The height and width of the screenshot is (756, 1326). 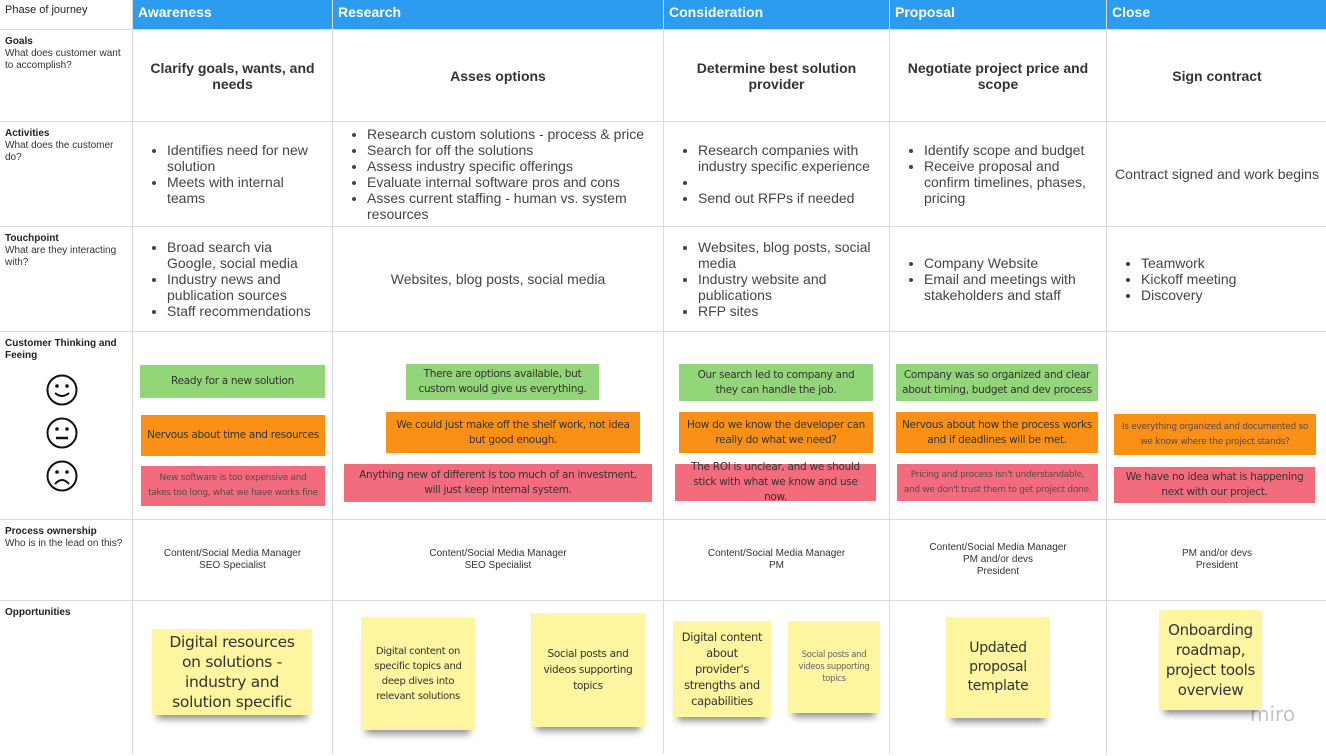 I want to click on touchpoints-list-item: Websites, blog posts, social media, so click(x=789, y=255).